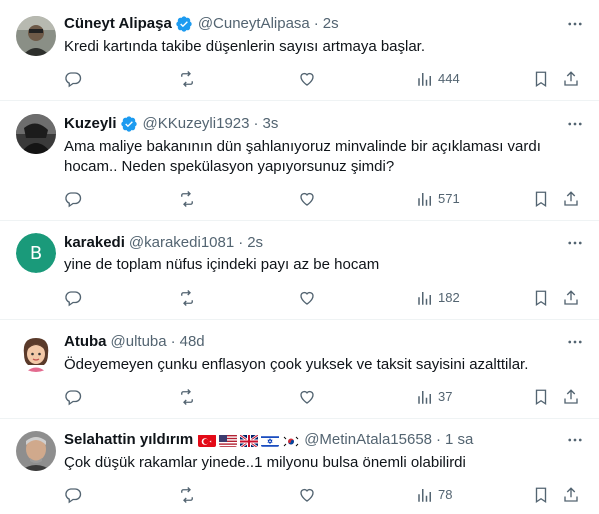  I want to click on views-button: 78, so click(434, 495).